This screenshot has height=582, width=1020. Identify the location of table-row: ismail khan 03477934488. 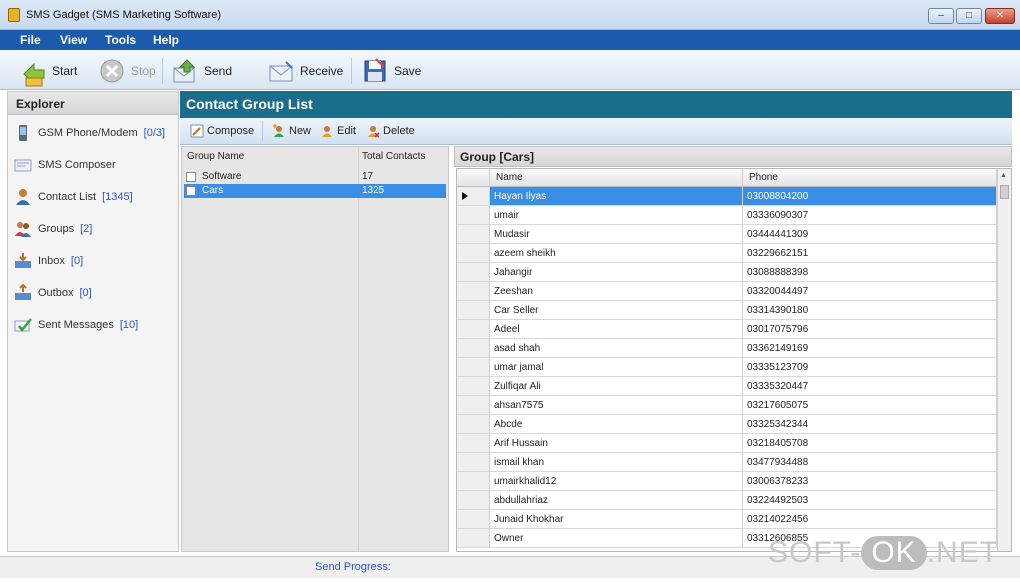
(727, 462).